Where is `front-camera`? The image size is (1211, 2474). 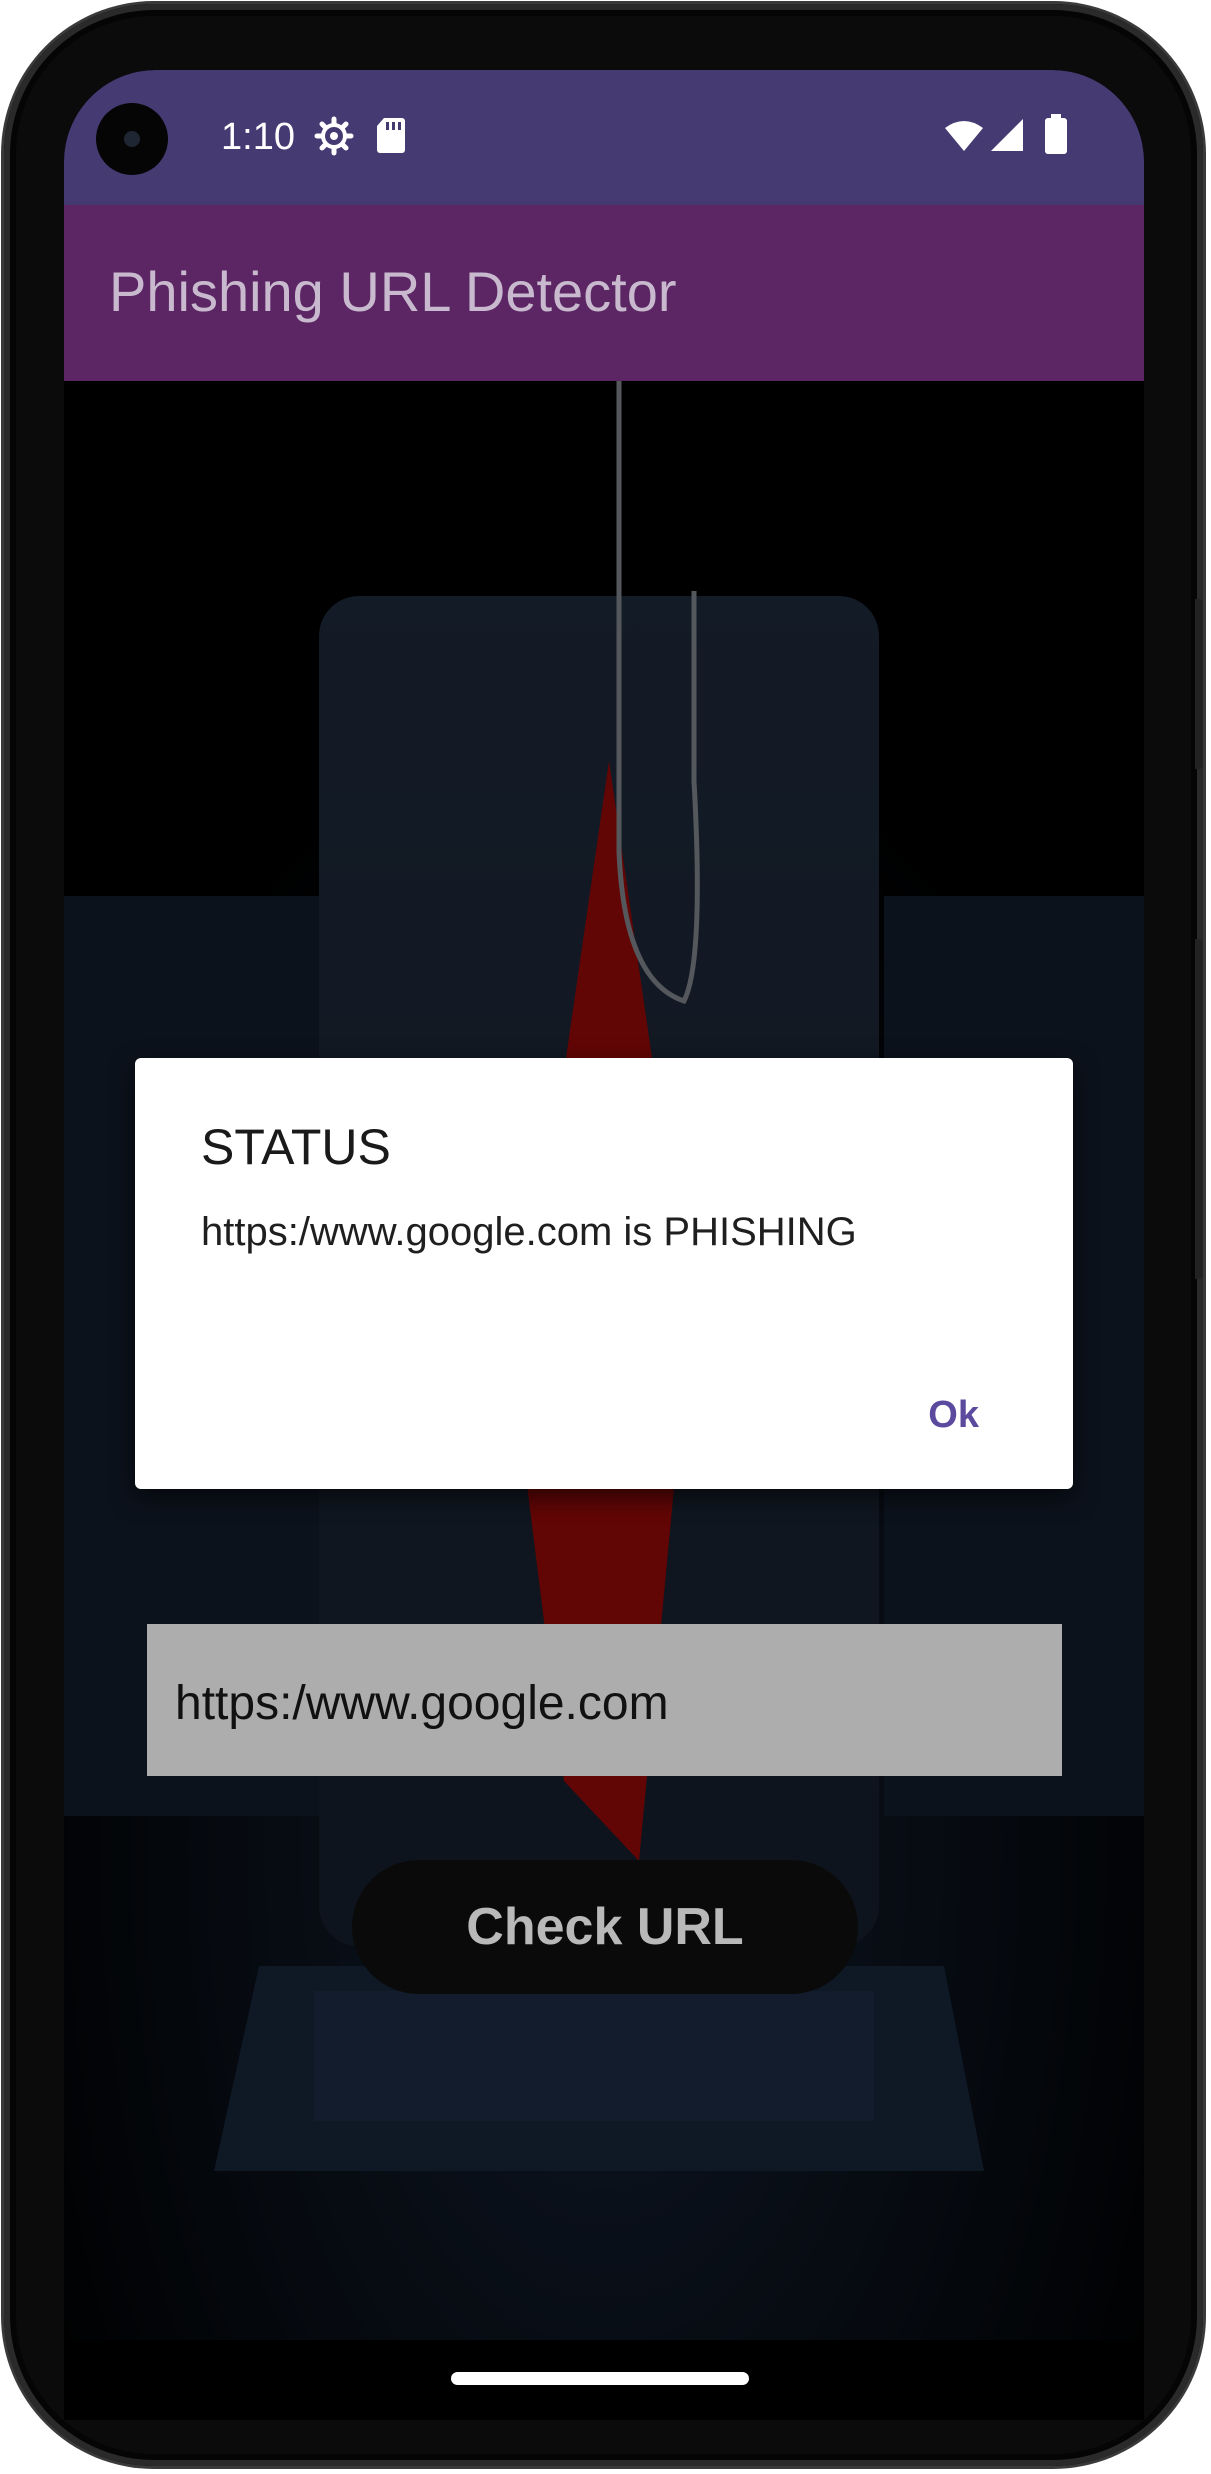 front-camera is located at coordinates (132, 139).